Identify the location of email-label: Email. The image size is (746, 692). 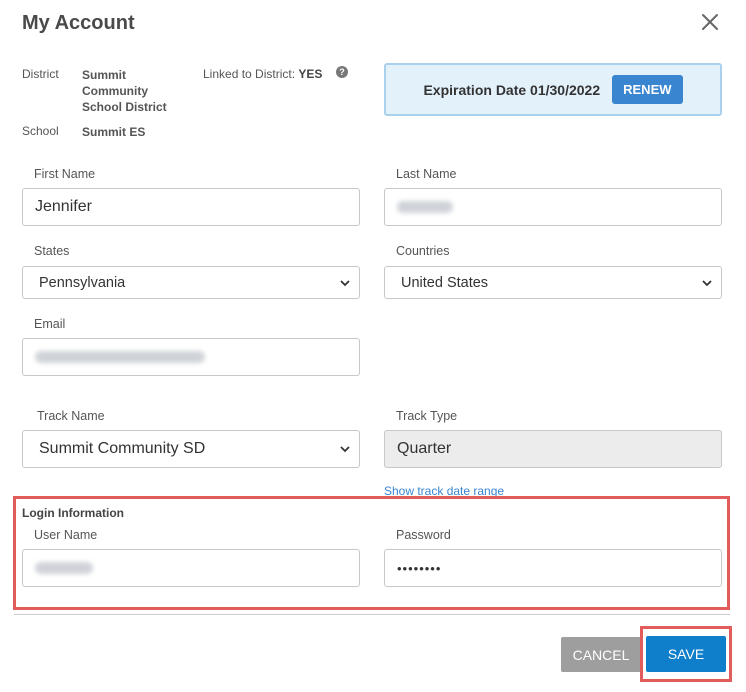
(50, 324).